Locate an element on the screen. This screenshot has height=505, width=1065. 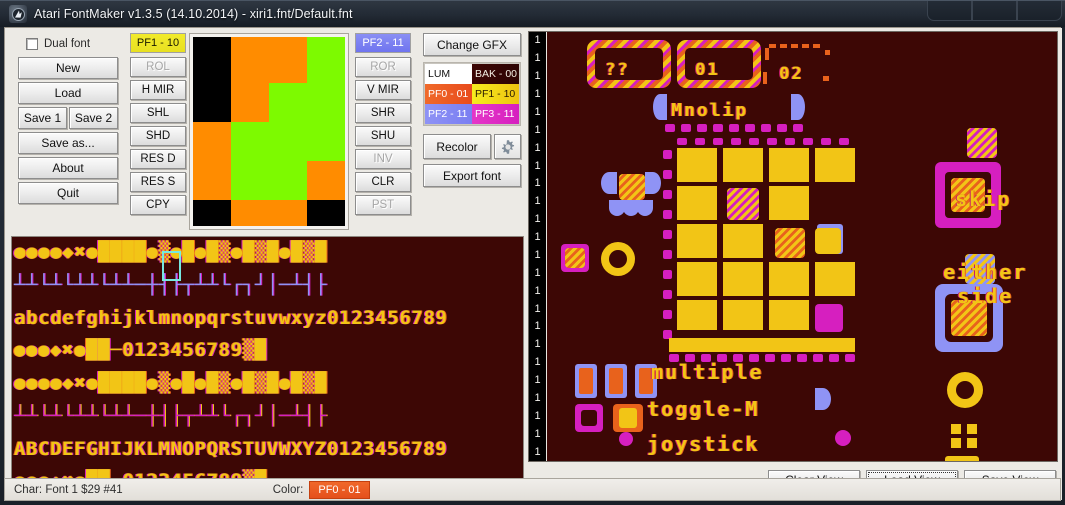
res-d-button: RES D is located at coordinates (158, 159).